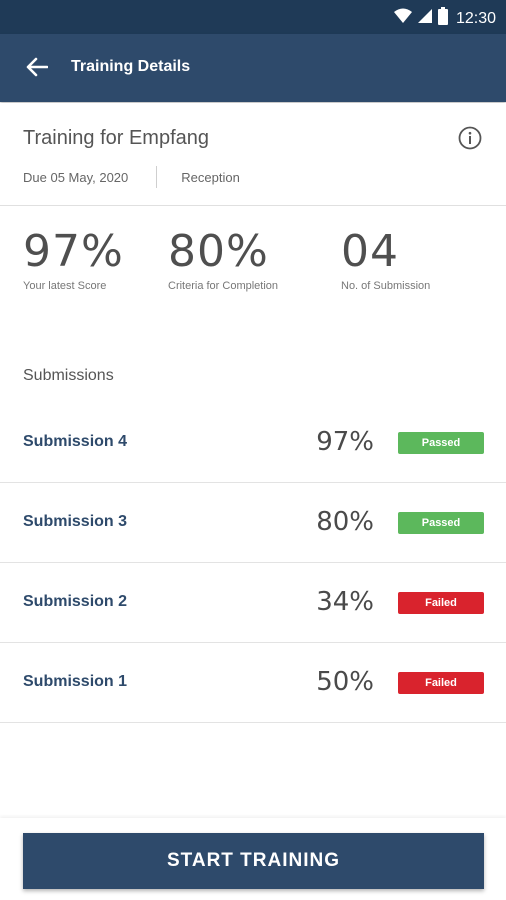 The image size is (506, 900). Describe the element at coordinates (75, 601) in the screenshot. I see `submission-name: Submission 2` at that location.